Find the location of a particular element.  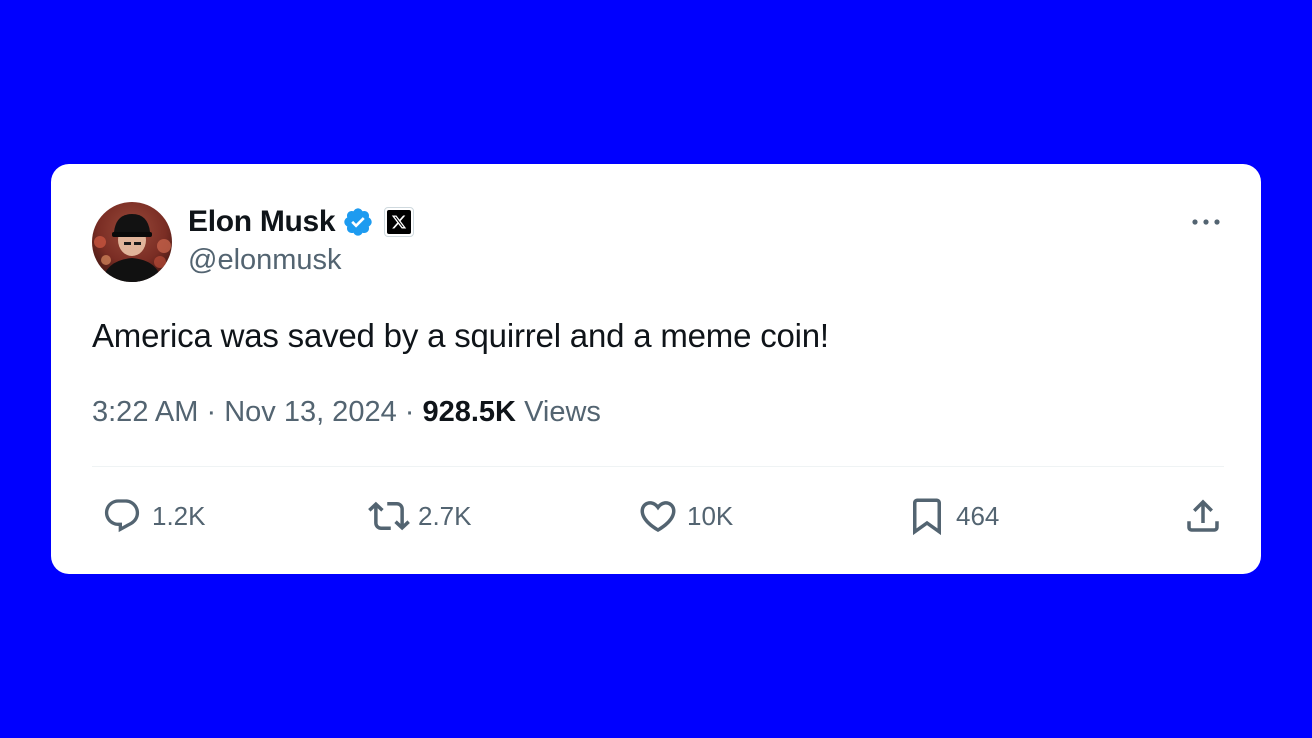

share-button is located at coordinates (1203, 516).